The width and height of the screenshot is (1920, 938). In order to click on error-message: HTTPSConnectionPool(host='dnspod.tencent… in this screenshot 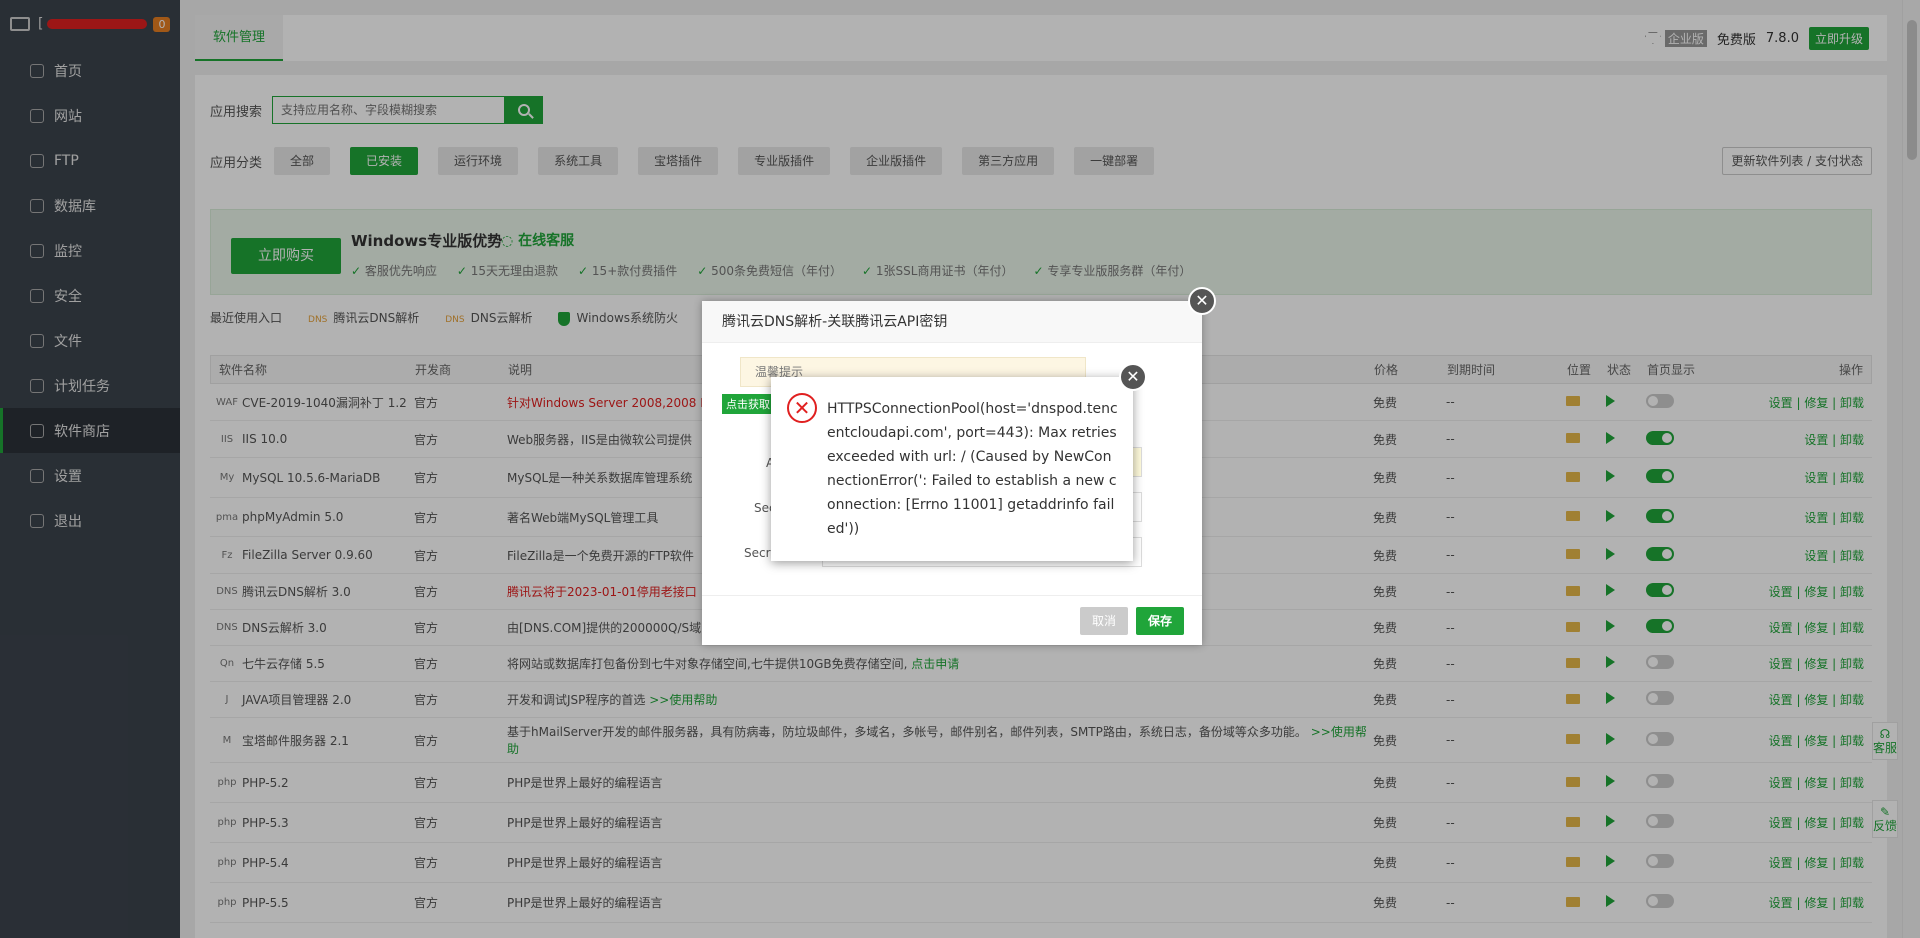, I will do `click(972, 469)`.